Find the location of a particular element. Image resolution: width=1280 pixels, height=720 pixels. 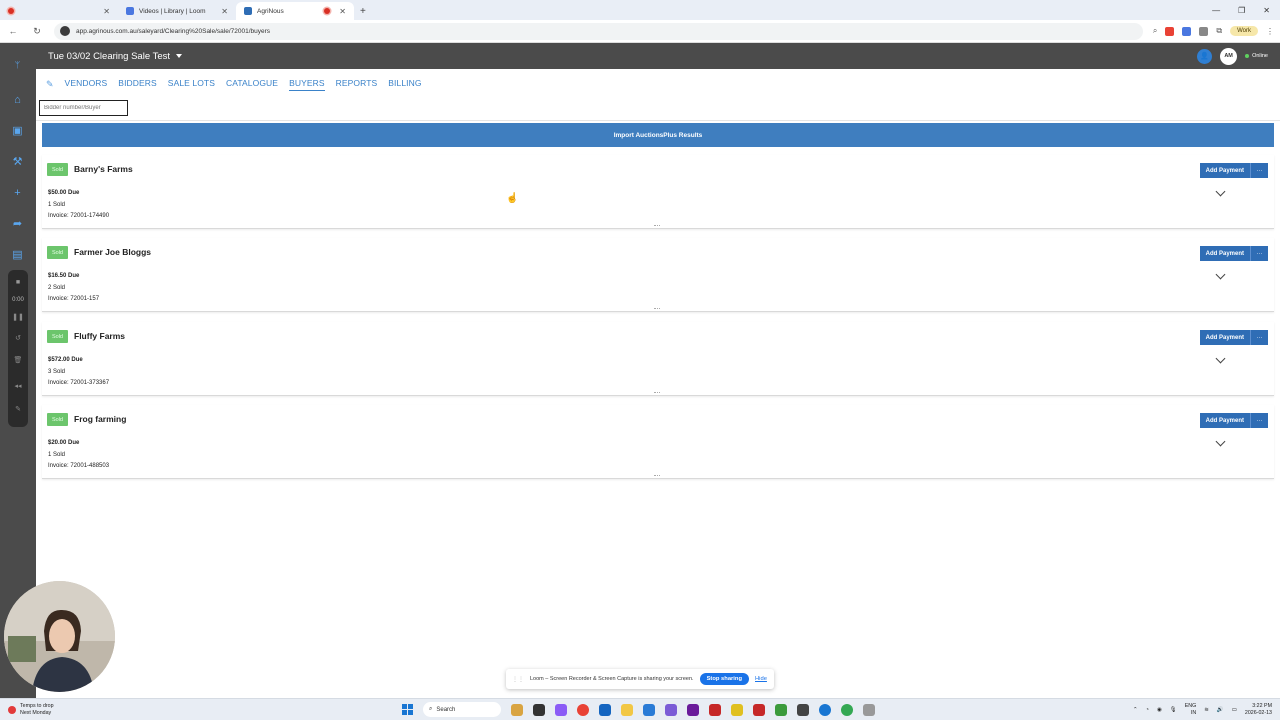

puzzle-icon: ⧉ is located at coordinates (1219, 31).